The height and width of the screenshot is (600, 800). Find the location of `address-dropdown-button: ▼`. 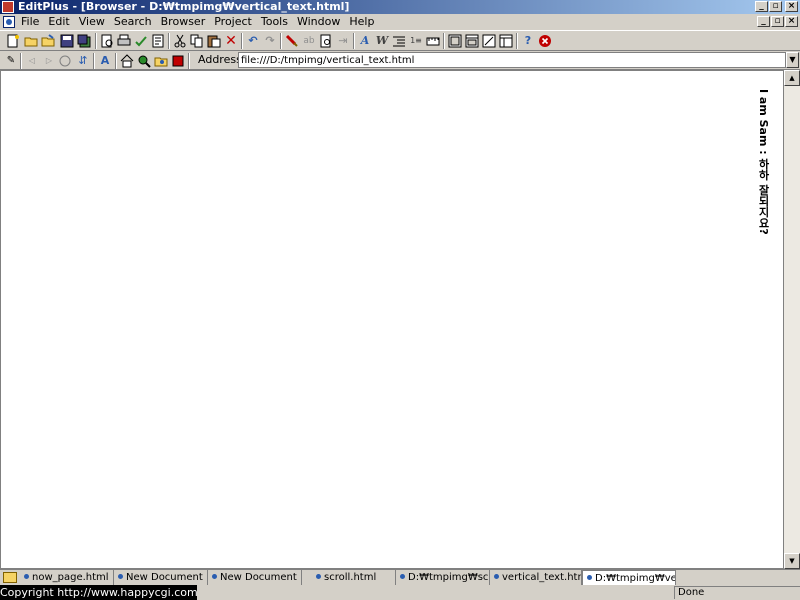

address-dropdown-button: ▼ is located at coordinates (792, 60).